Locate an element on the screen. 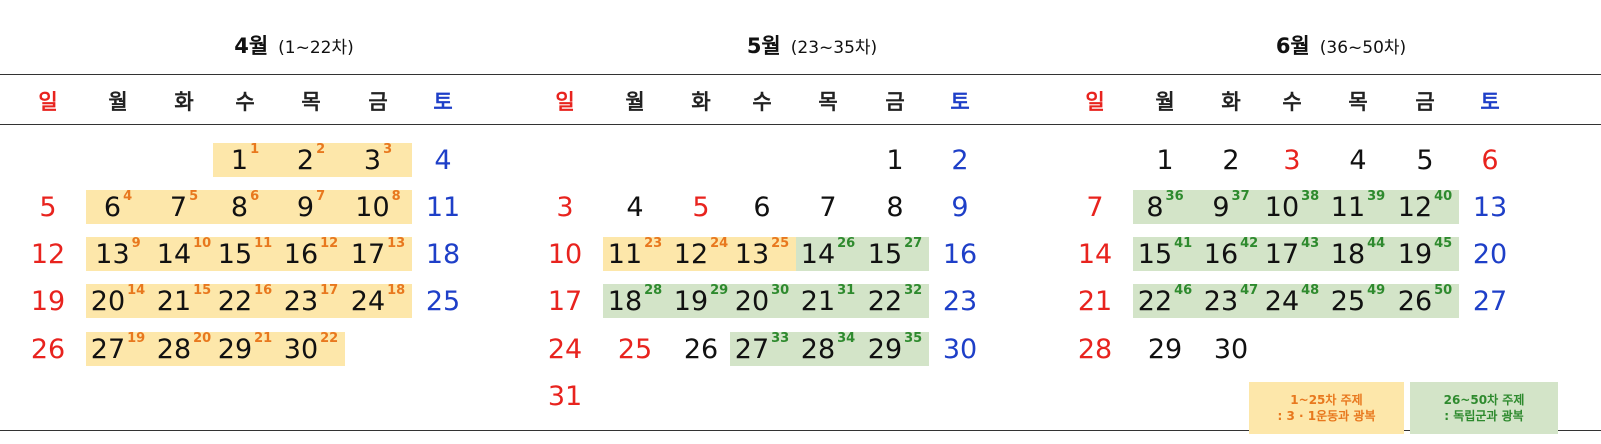  day-cell: 24 is located at coordinates (565, 349).